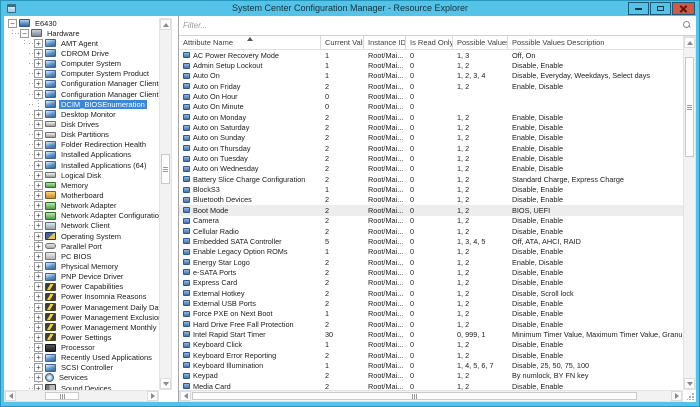  I want to click on tree-item: Power Capabilities, so click(81, 287).